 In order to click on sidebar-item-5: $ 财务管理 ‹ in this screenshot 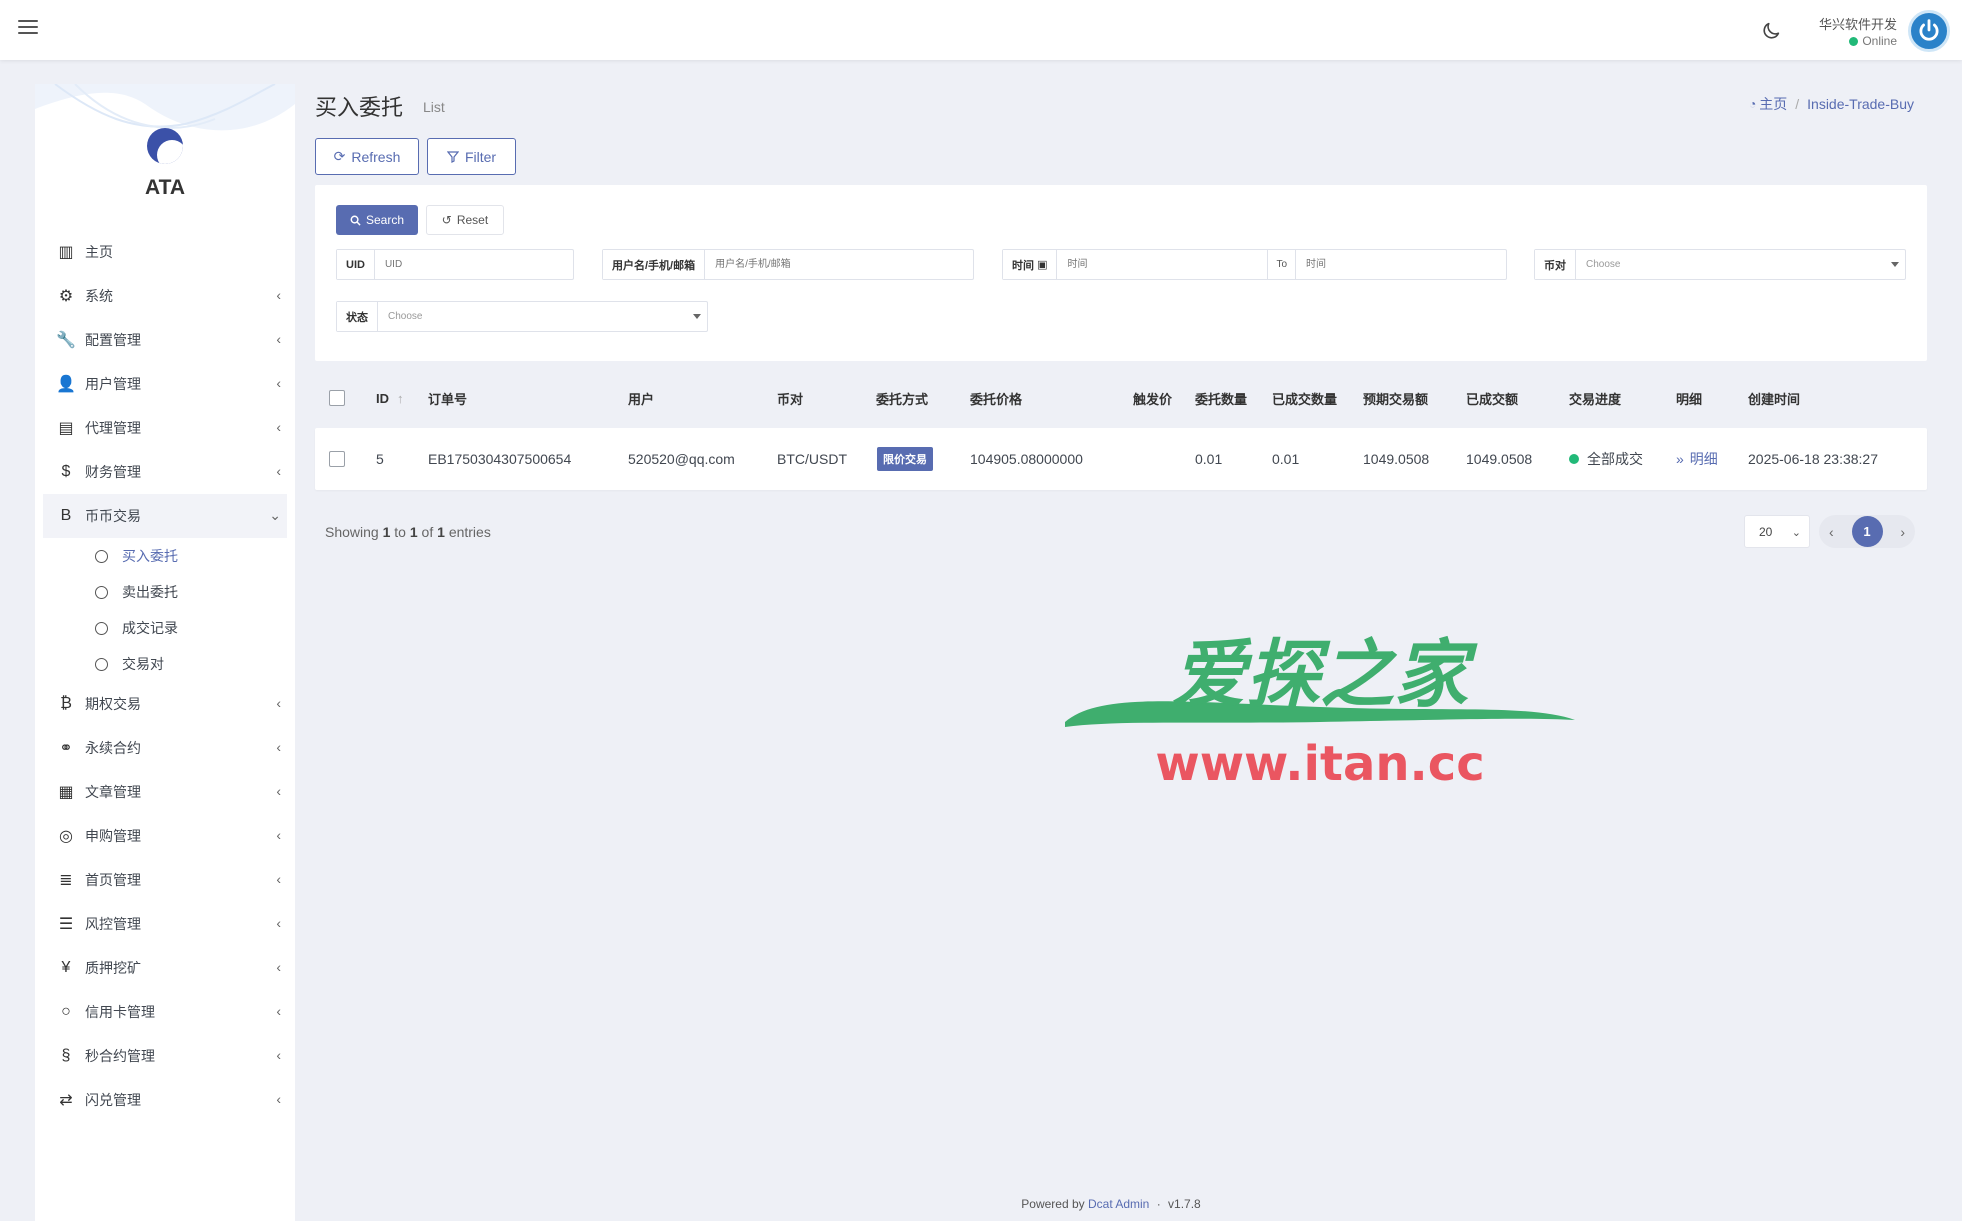, I will do `click(165, 472)`.